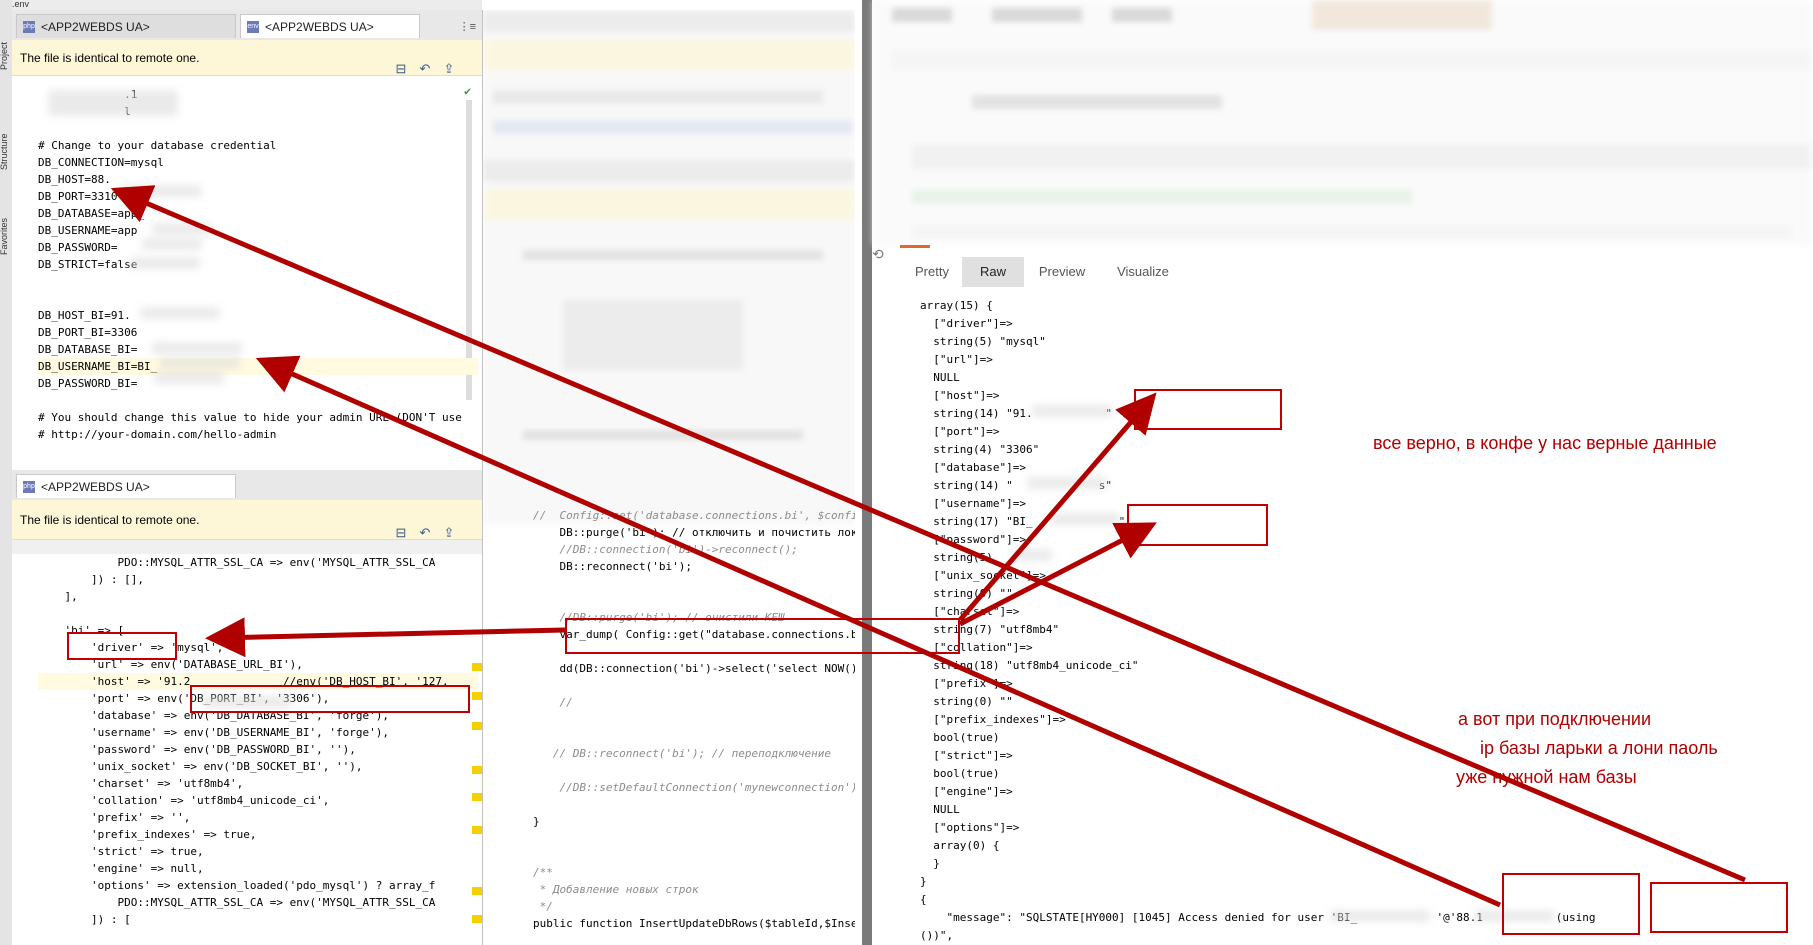 The image size is (1813, 945). What do you see at coordinates (385, 637) in the screenshot?
I see `arrow-to-bi-config` at bounding box center [385, 637].